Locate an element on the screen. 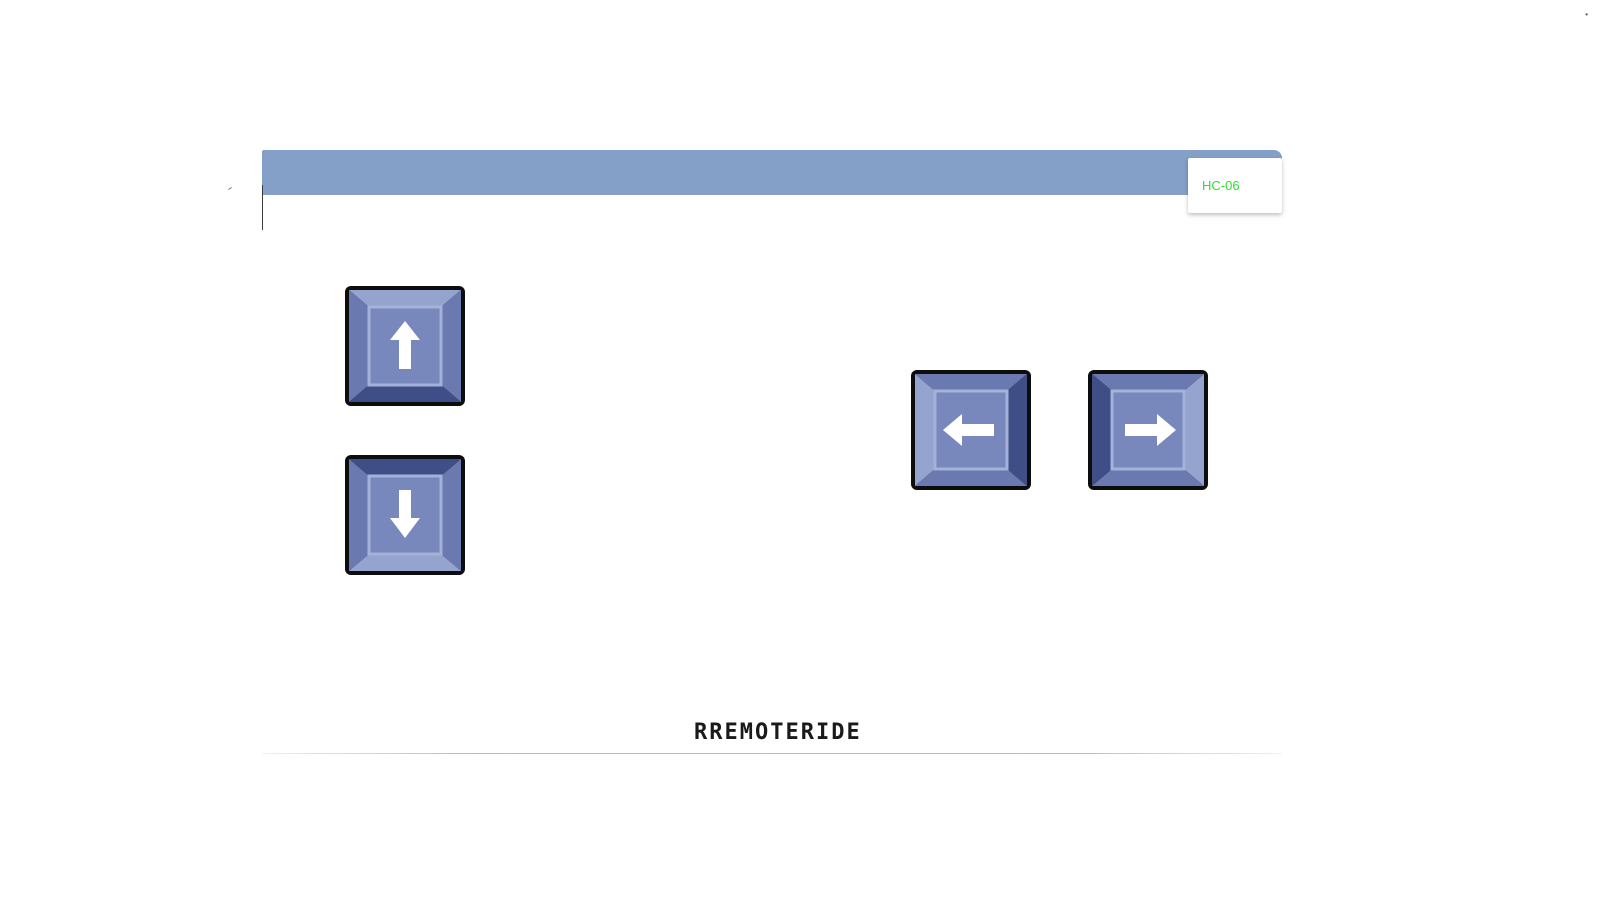 Image resolution: width=1600 pixels, height=900 pixels. stray-tick-mark is located at coordinates (230, 188).